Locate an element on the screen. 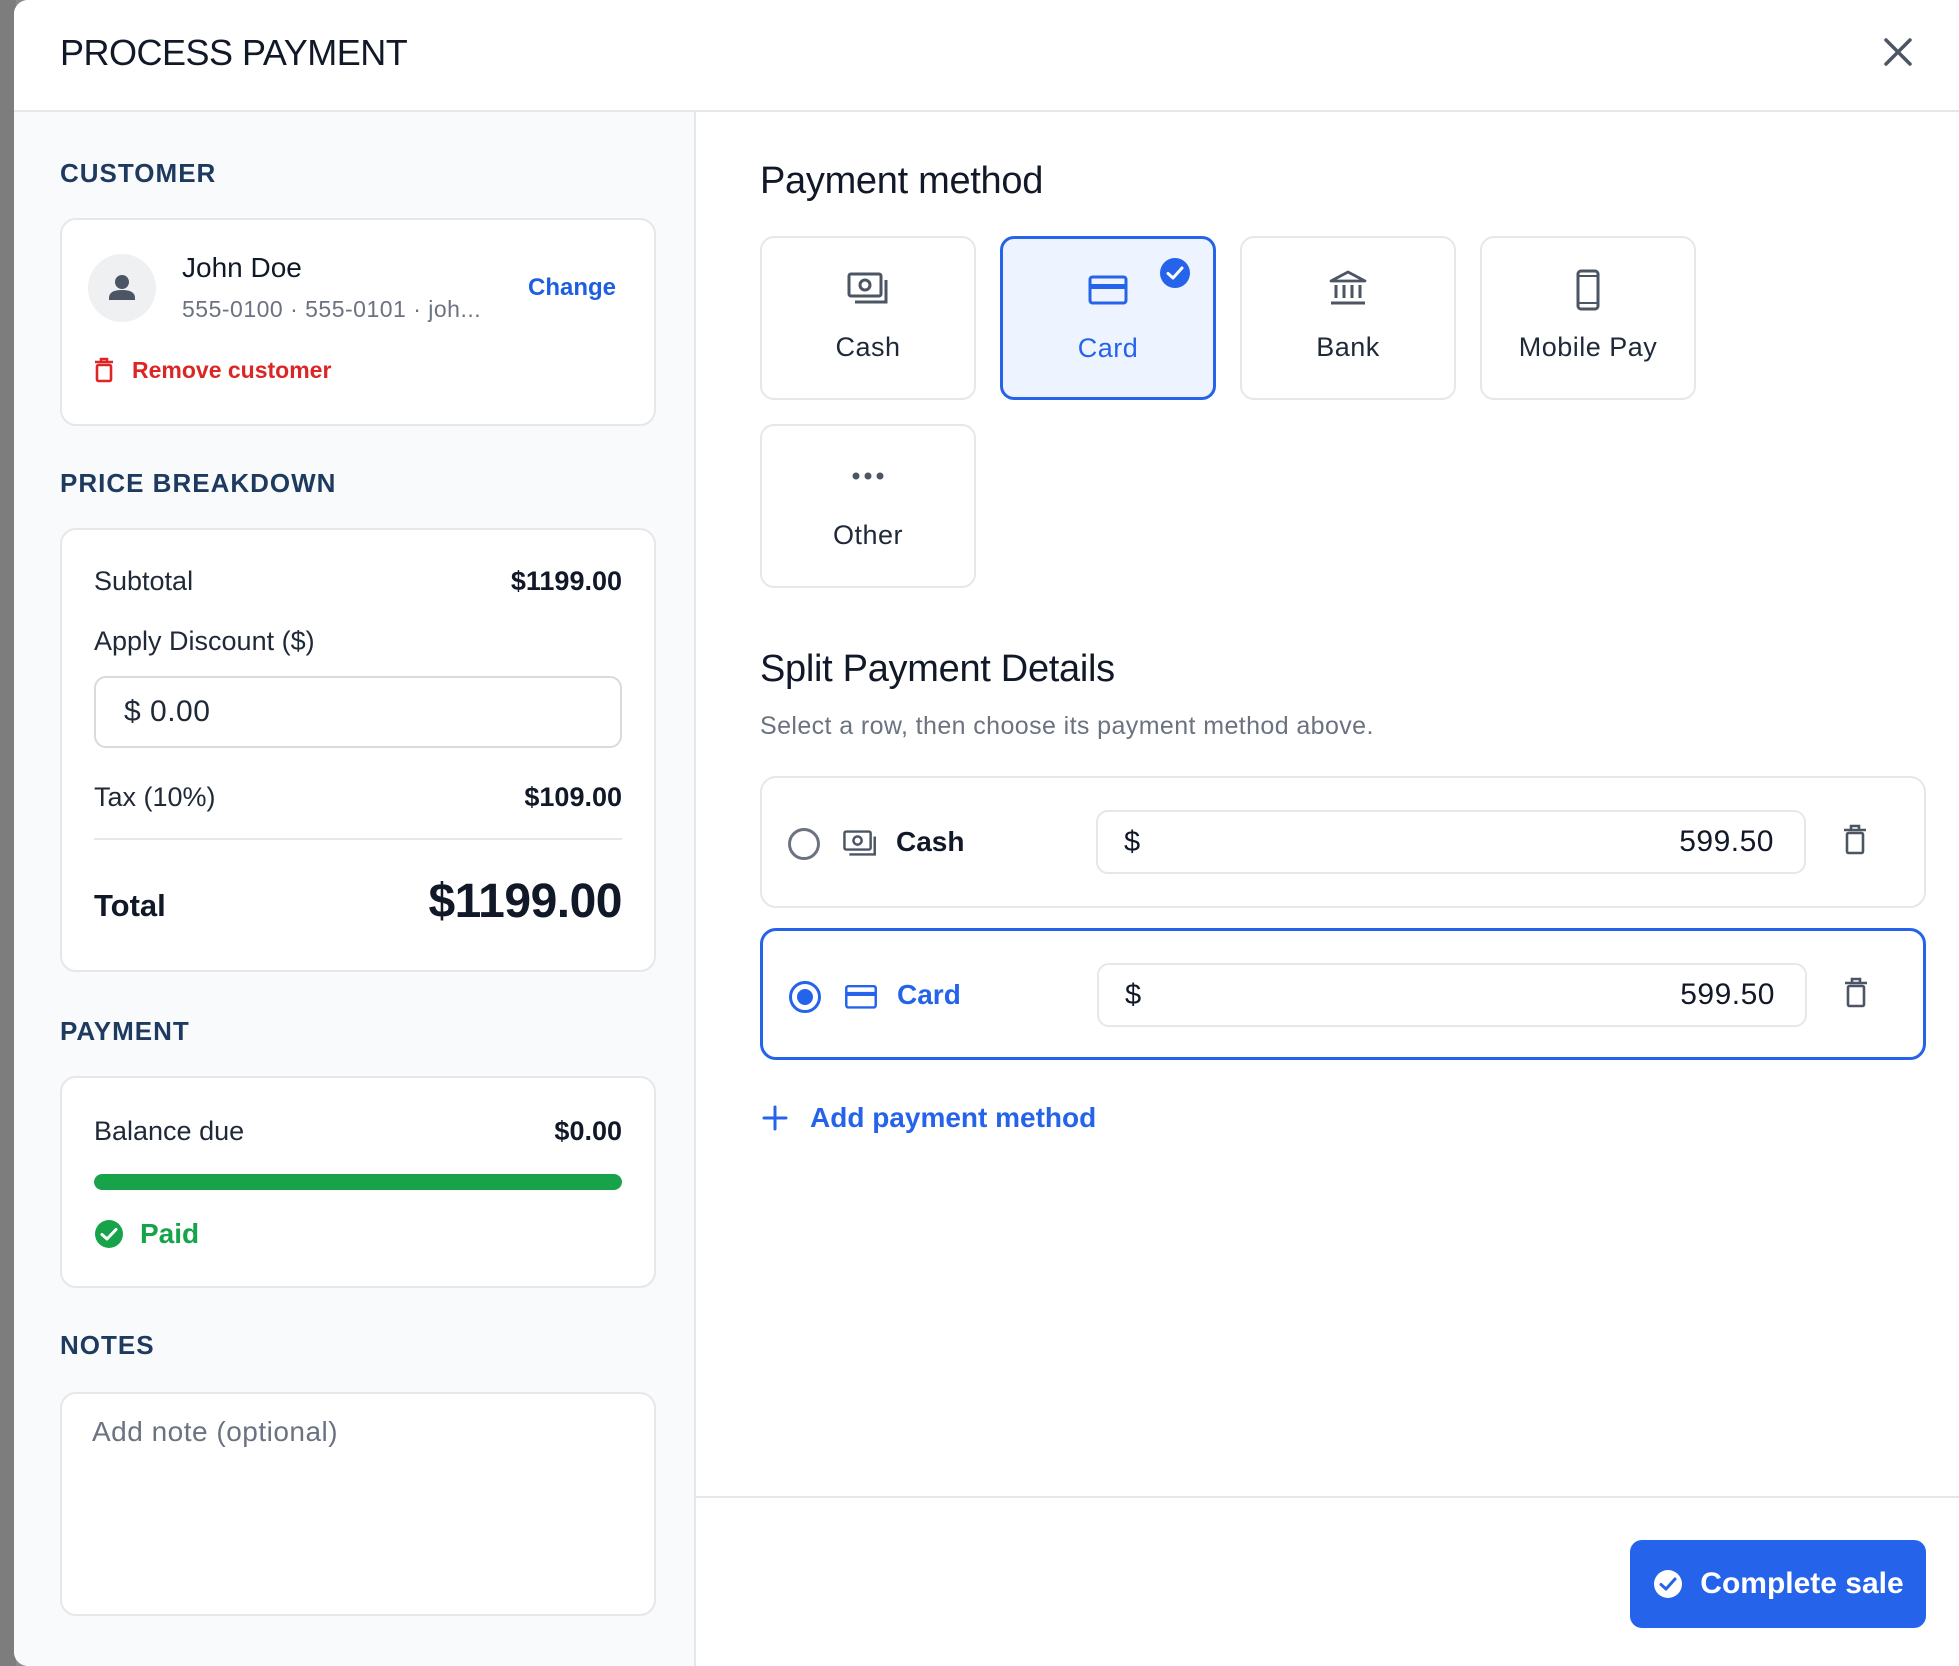 This screenshot has height=1666, width=1959. tax-label: Tax (10%) is located at coordinates (155, 797).